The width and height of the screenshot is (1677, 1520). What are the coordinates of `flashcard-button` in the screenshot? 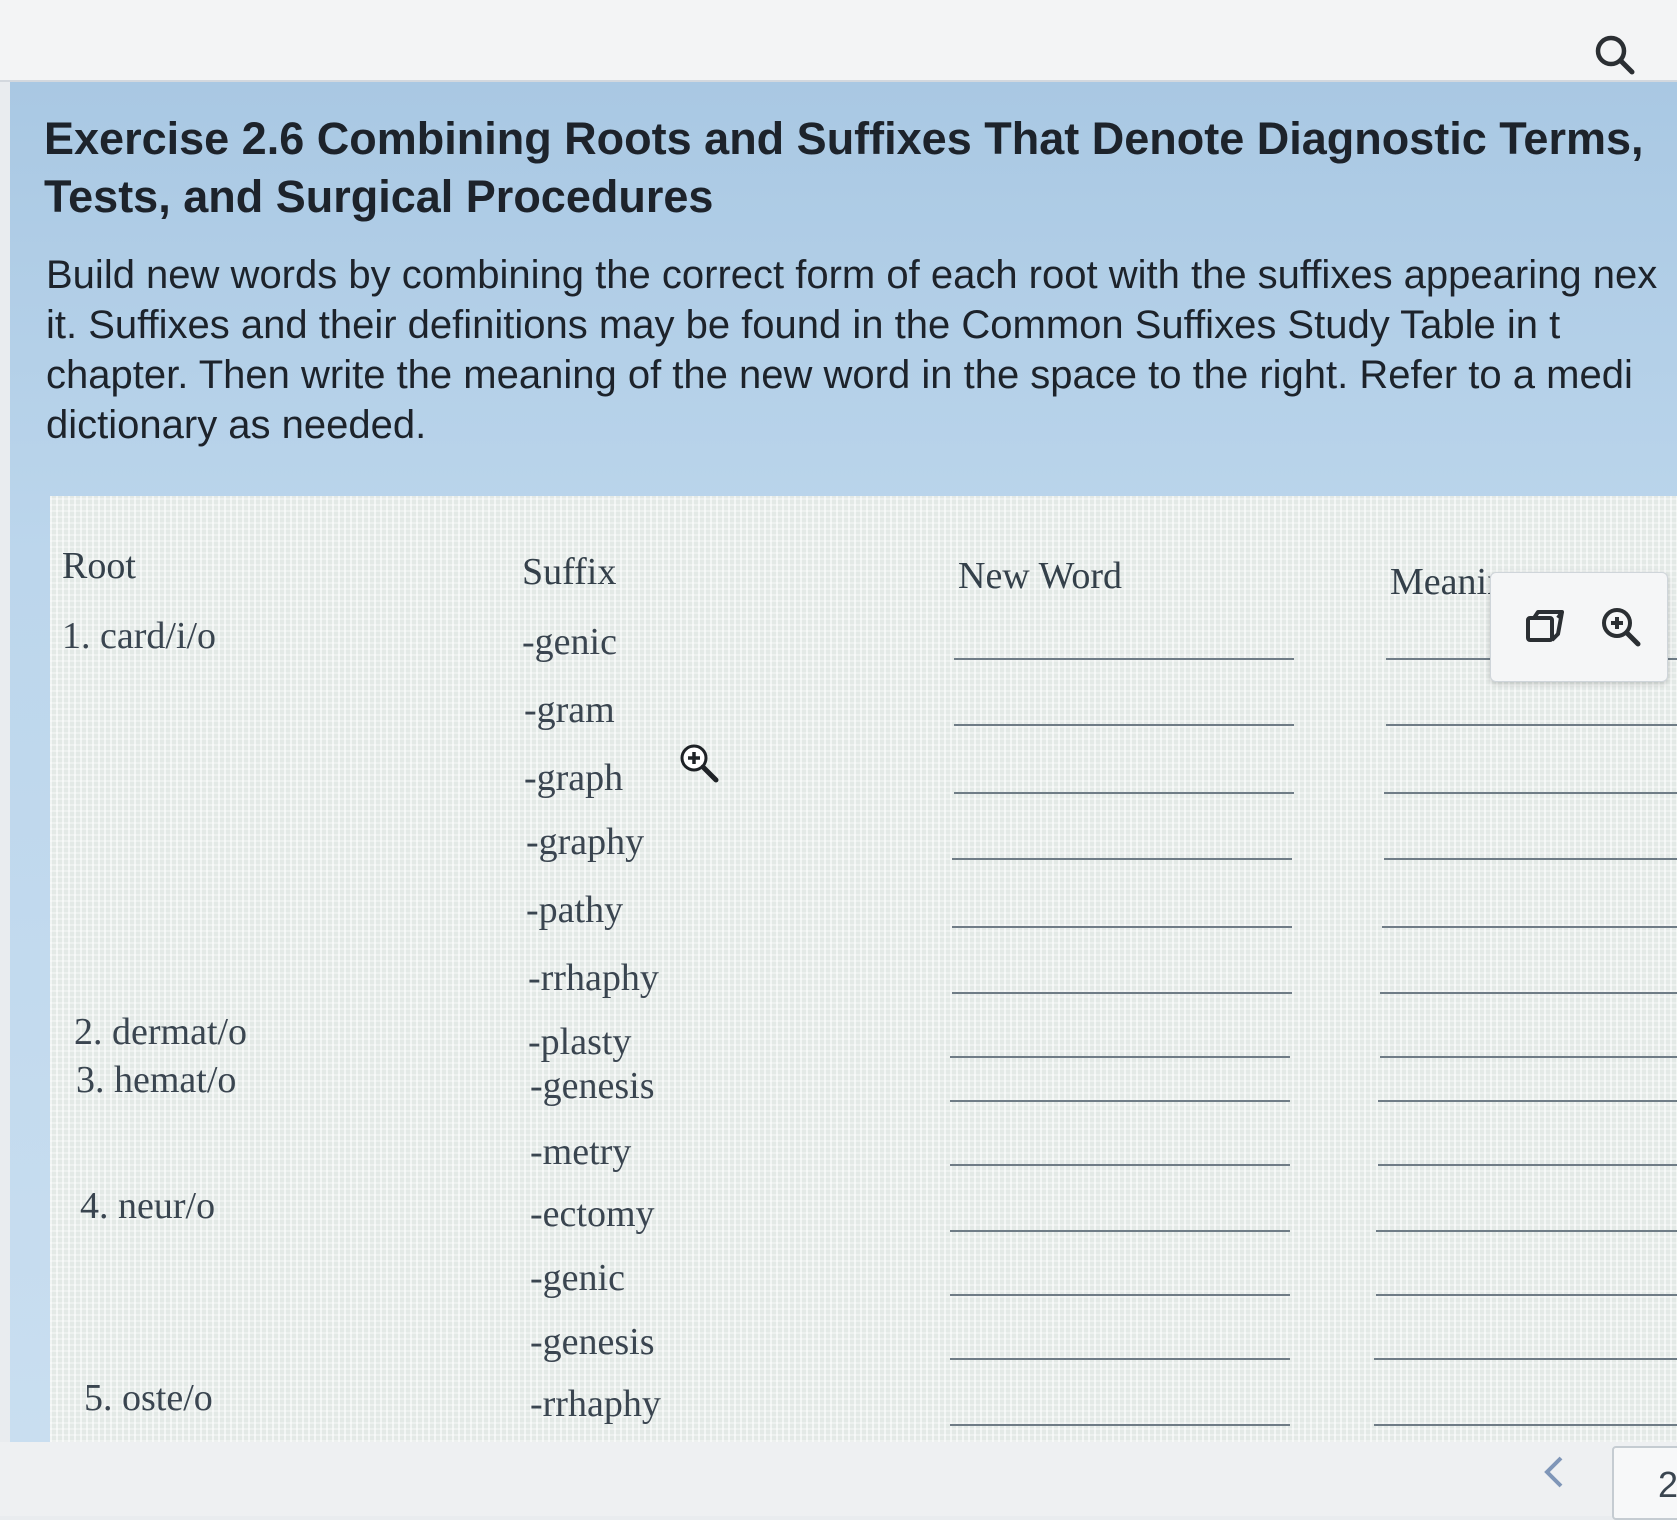 It's located at (1545, 627).